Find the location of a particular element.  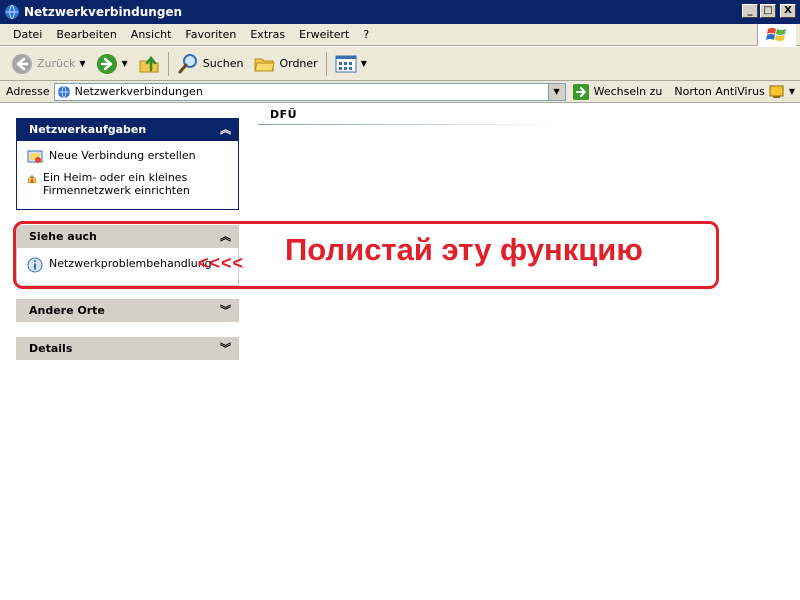

menu-bearbeiten: Bearbeiten is located at coordinates (86, 34).